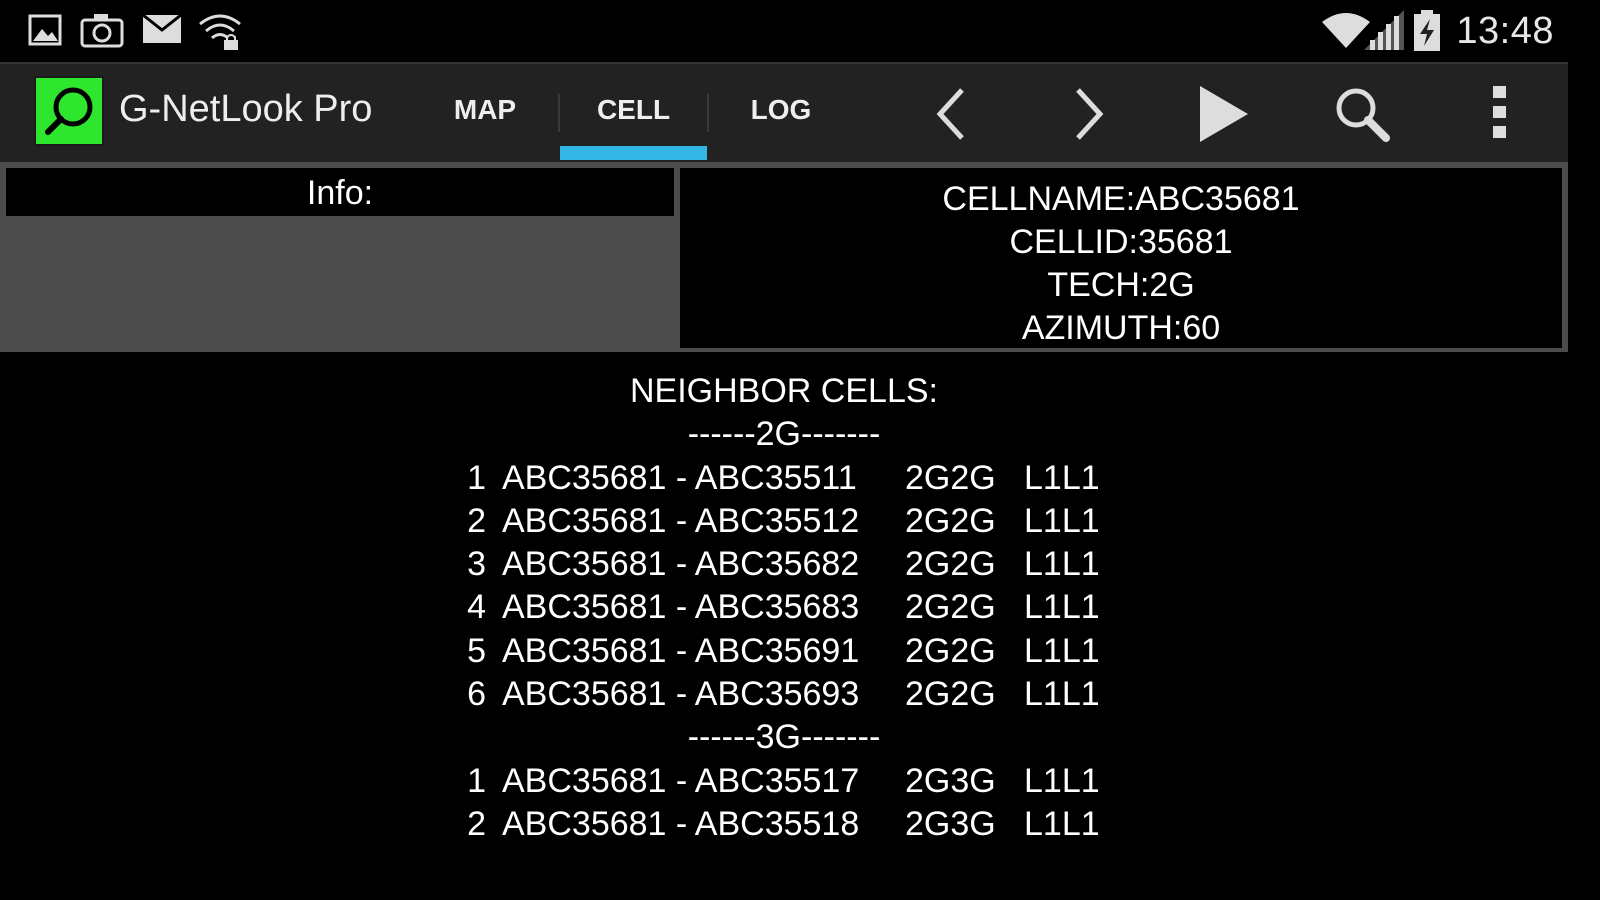 The width and height of the screenshot is (1600, 900). What do you see at coordinates (476, 607) in the screenshot?
I see `row-number: 4` at bounding box center [476, 607].